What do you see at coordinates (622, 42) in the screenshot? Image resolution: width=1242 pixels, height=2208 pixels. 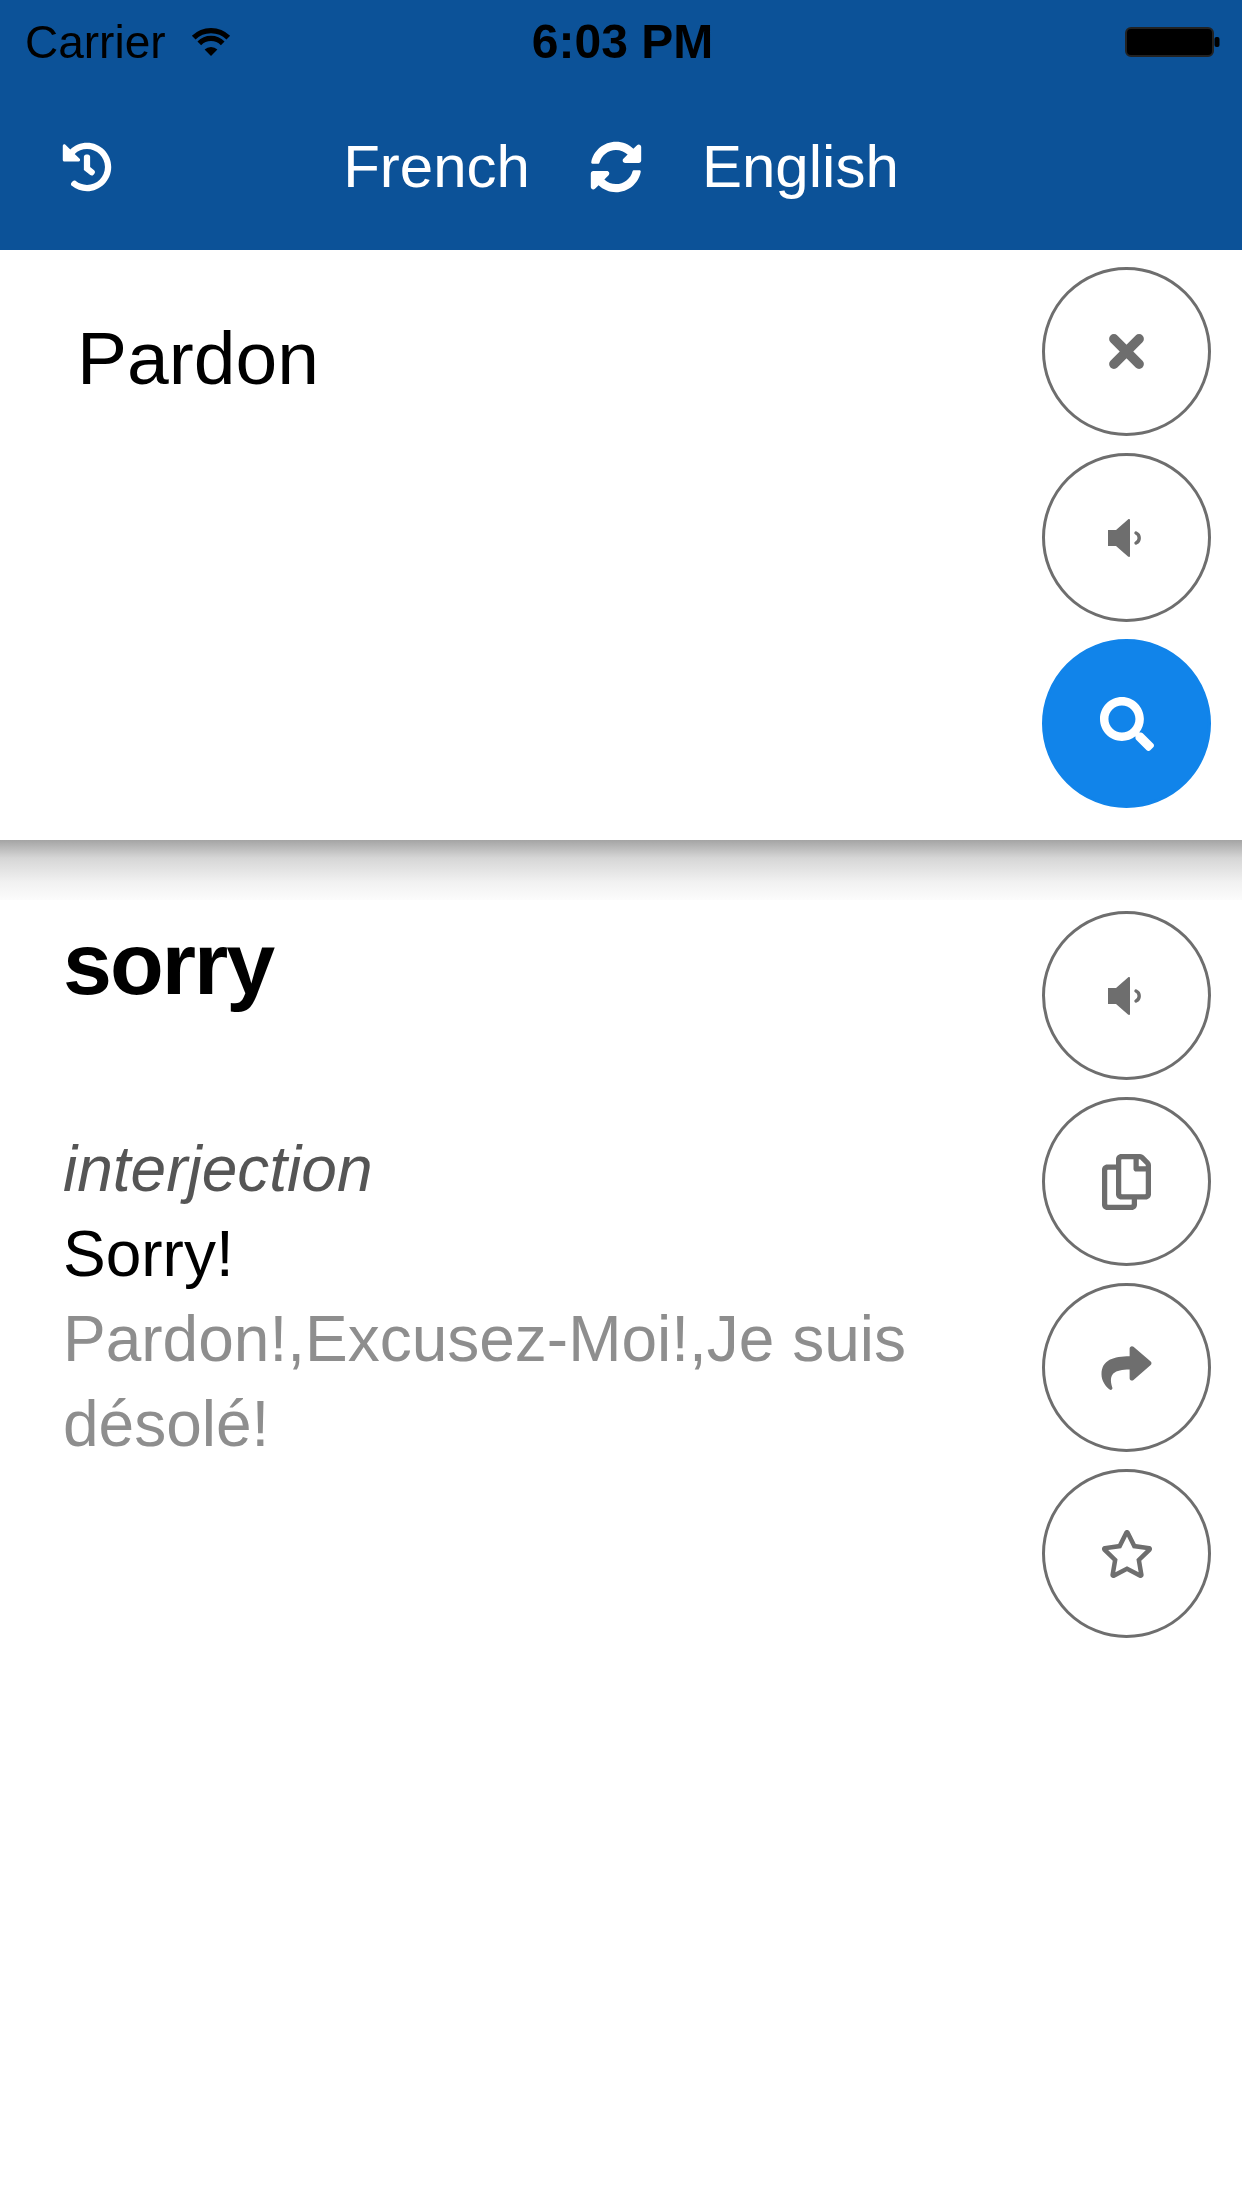 I see `clock-text: 6:03 PM` at bounding box center [622, 42].